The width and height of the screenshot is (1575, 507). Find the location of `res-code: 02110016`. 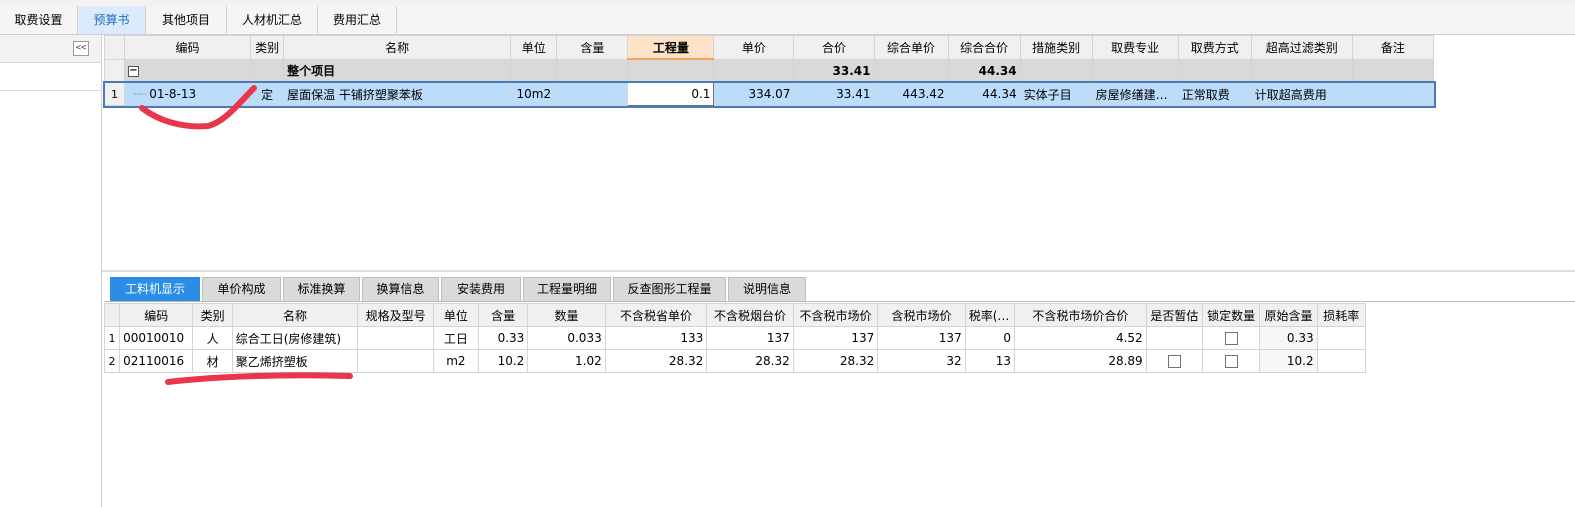

res-code: 02110016 is located at coordinates (156, 361).